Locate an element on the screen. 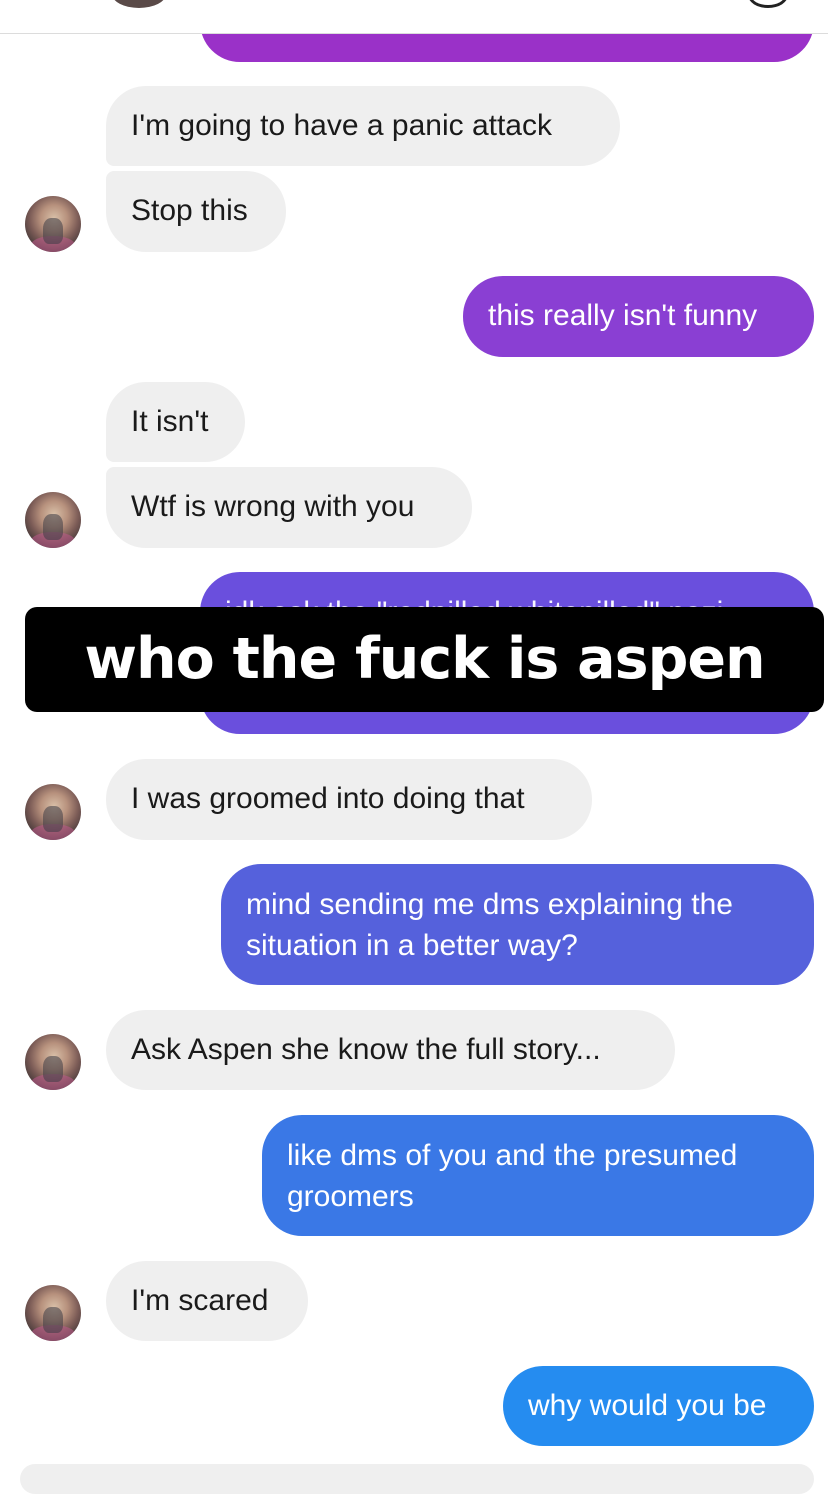  incoming-message: Stop this is located at coordinates (196, 211).